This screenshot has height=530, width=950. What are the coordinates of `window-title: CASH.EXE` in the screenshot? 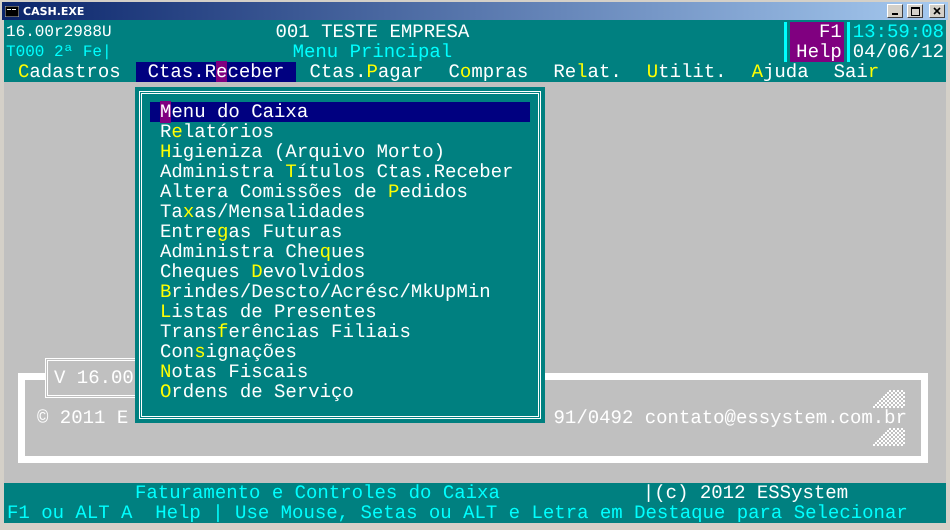 It's located at (53, 11).